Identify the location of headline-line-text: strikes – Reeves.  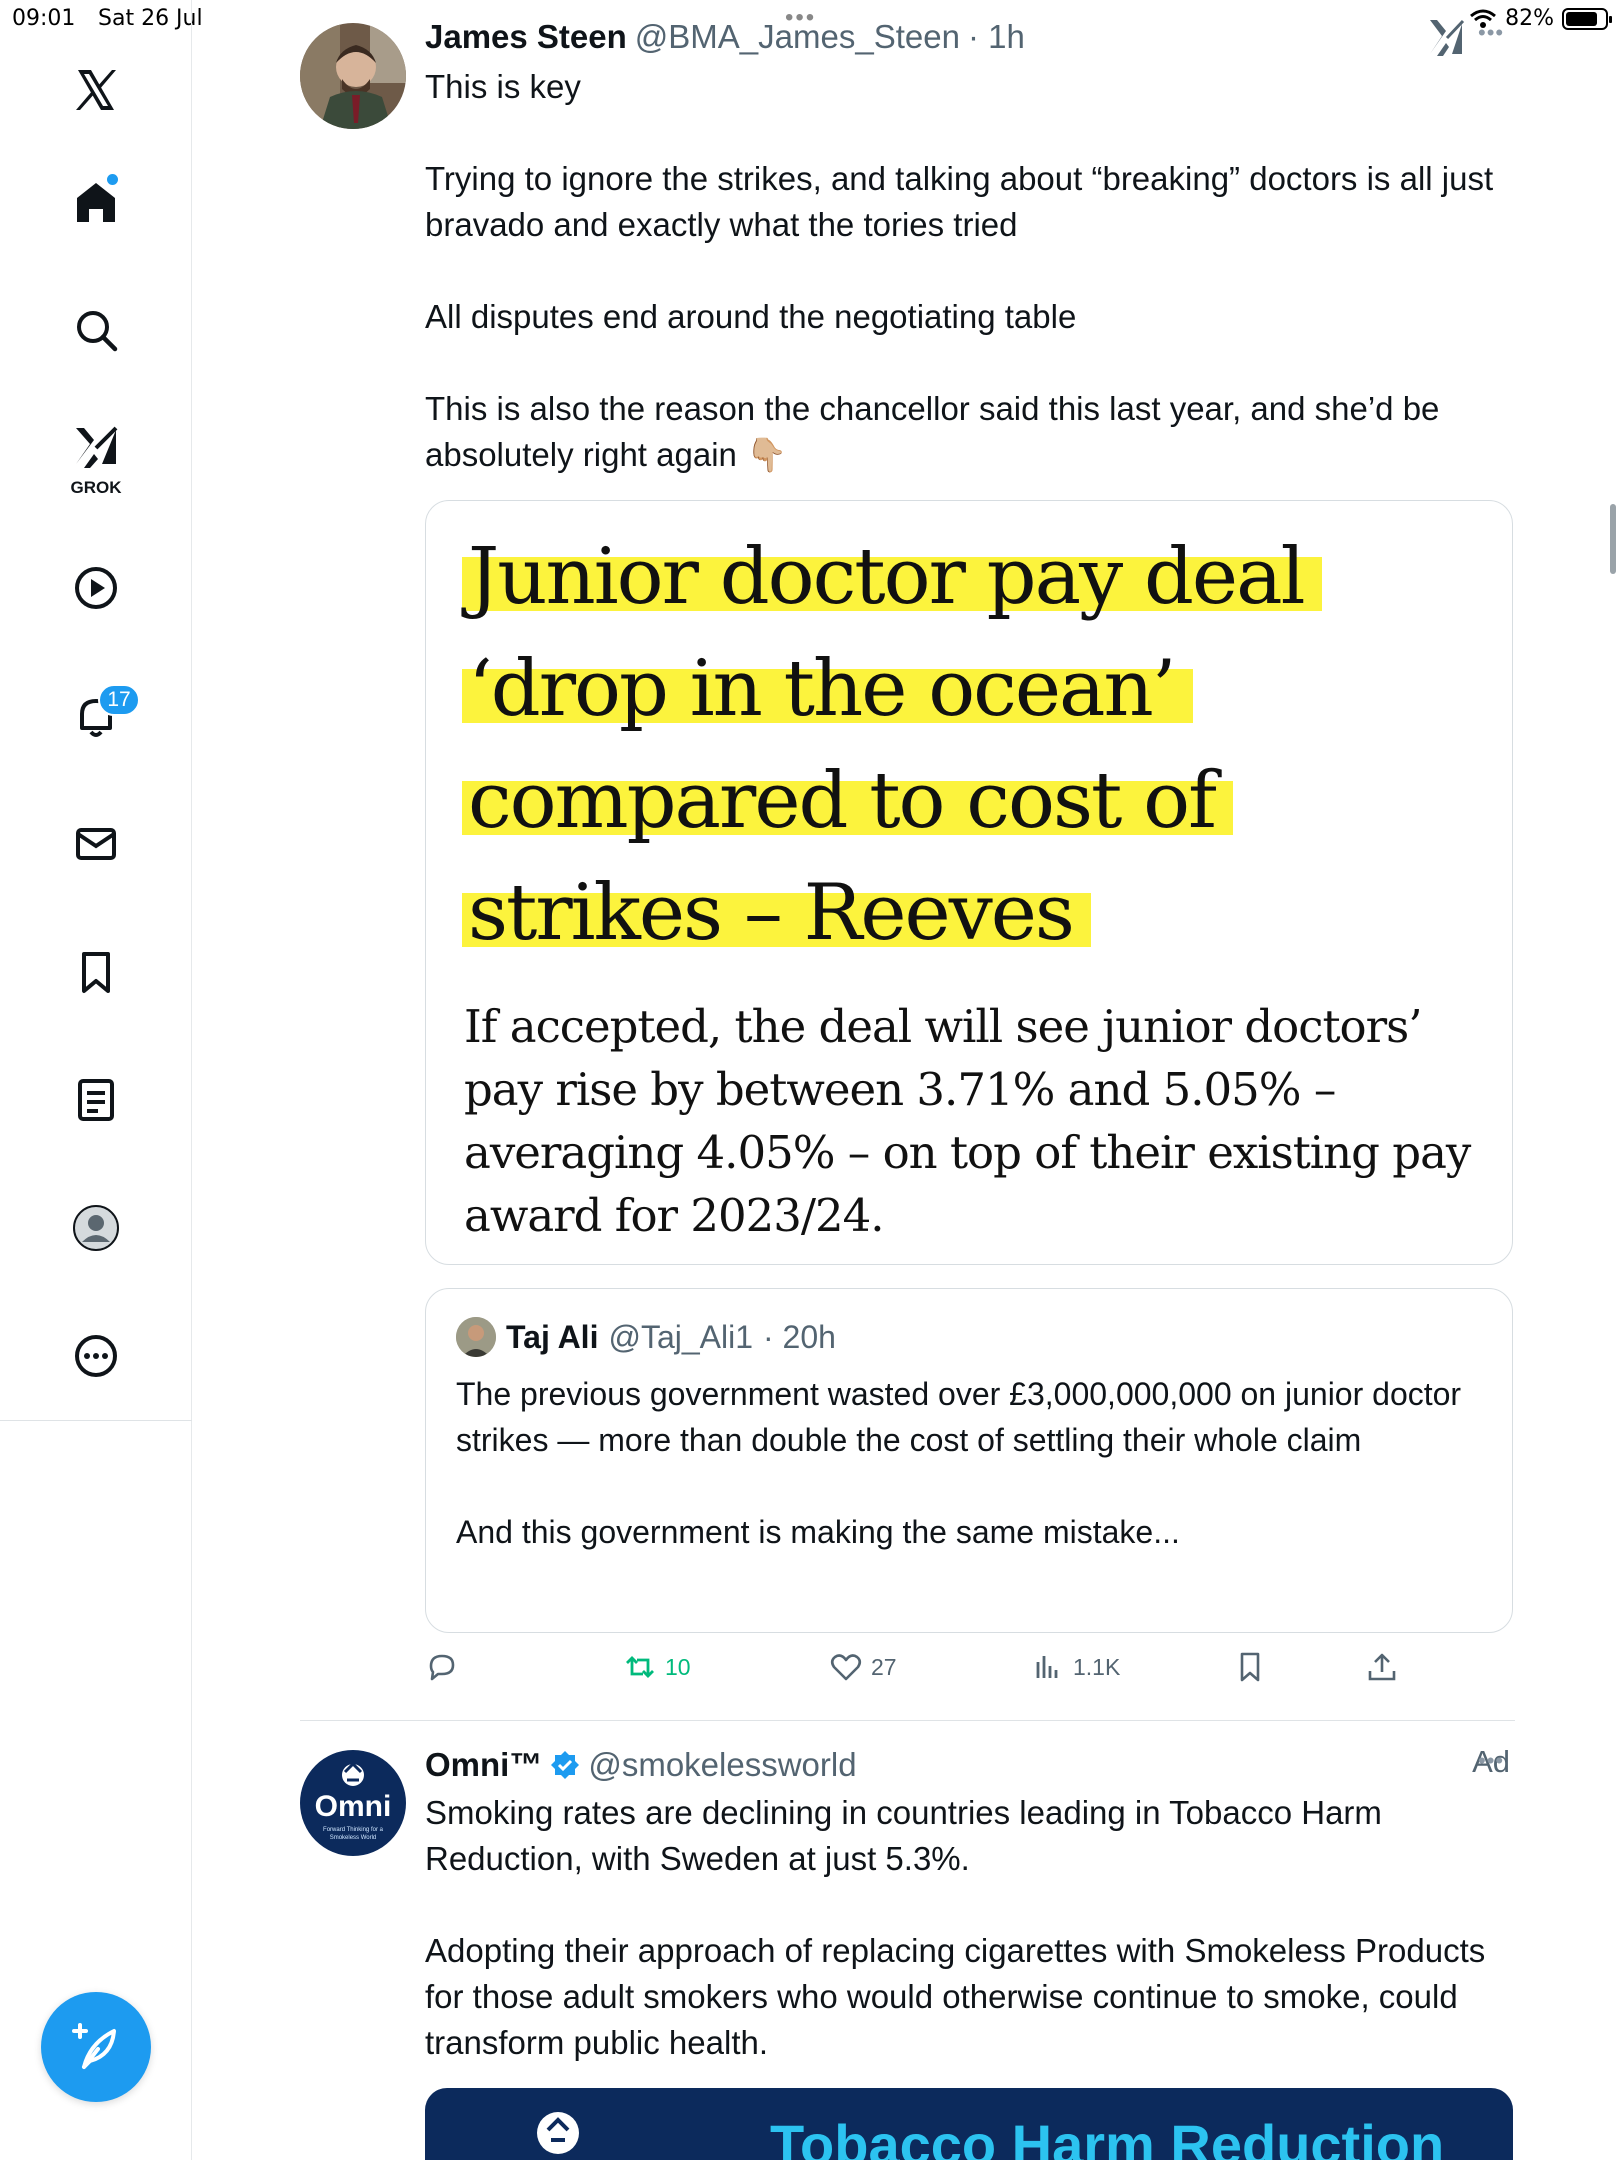
(776, 913).